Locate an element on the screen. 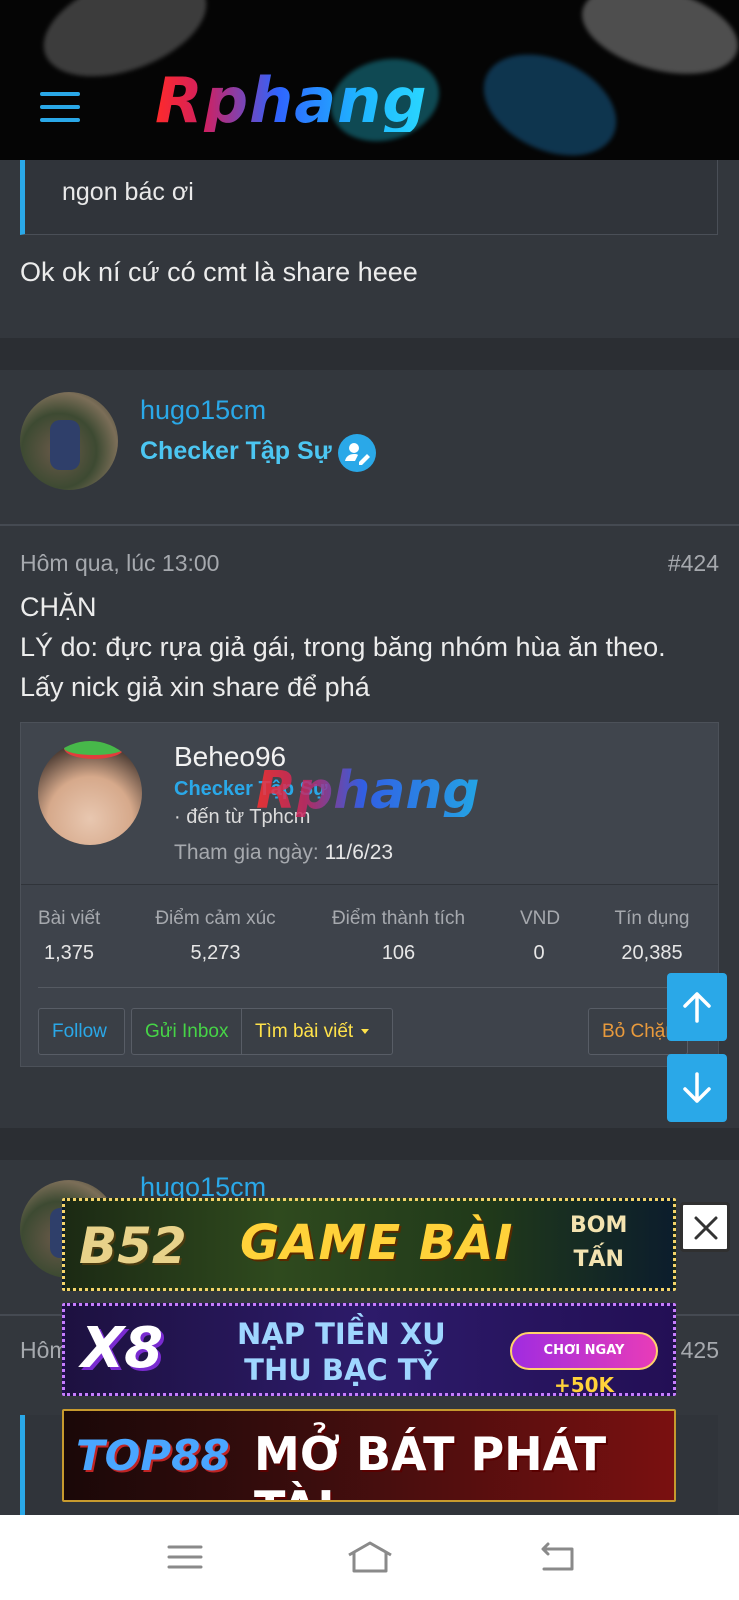 This screenshot has width=739, height=1600. arrow-down-icon is located at coordinates (697, 1087).